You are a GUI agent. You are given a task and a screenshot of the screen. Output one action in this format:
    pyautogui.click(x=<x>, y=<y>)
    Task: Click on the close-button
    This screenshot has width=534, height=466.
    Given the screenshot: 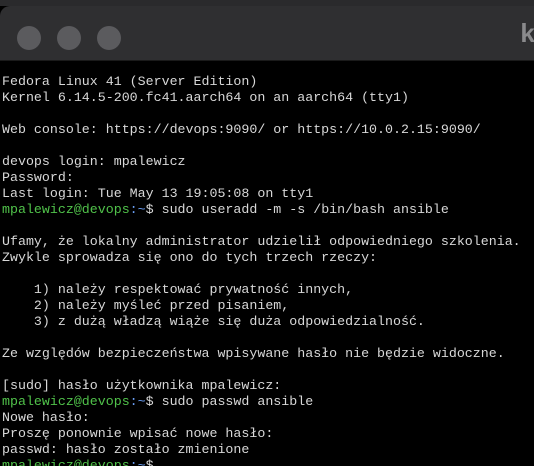 What is the action you would take?
    pyautogui.click(x=29, y=38)
    